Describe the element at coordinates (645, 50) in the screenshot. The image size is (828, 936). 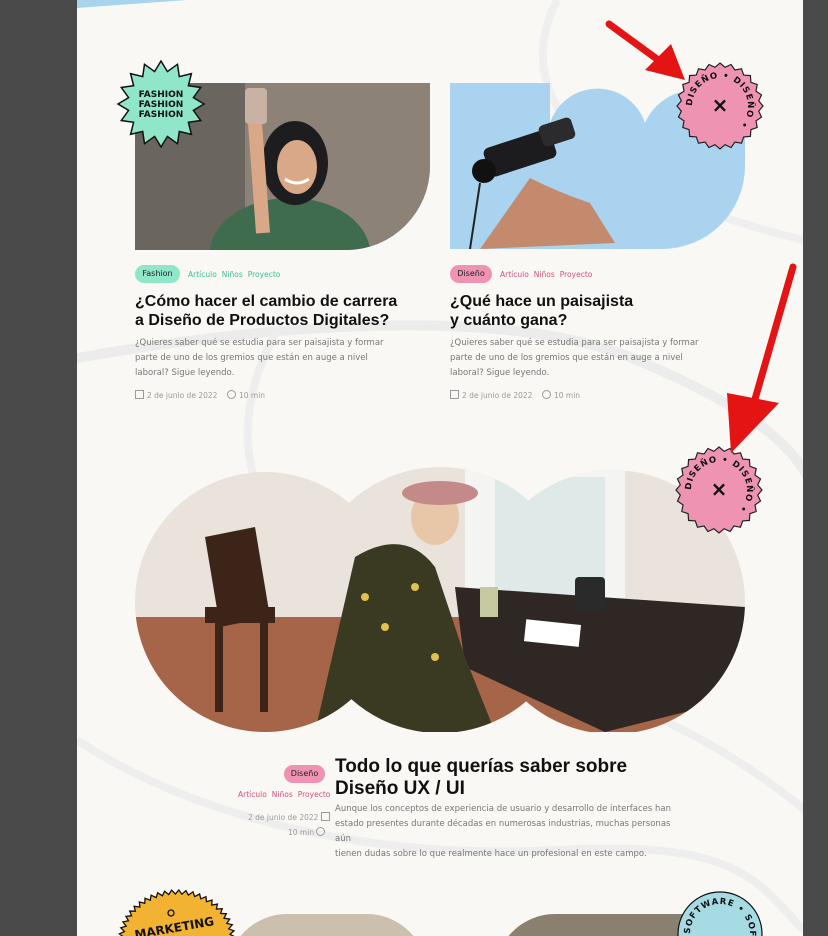
I see `annotation-arrow-top` at that location.